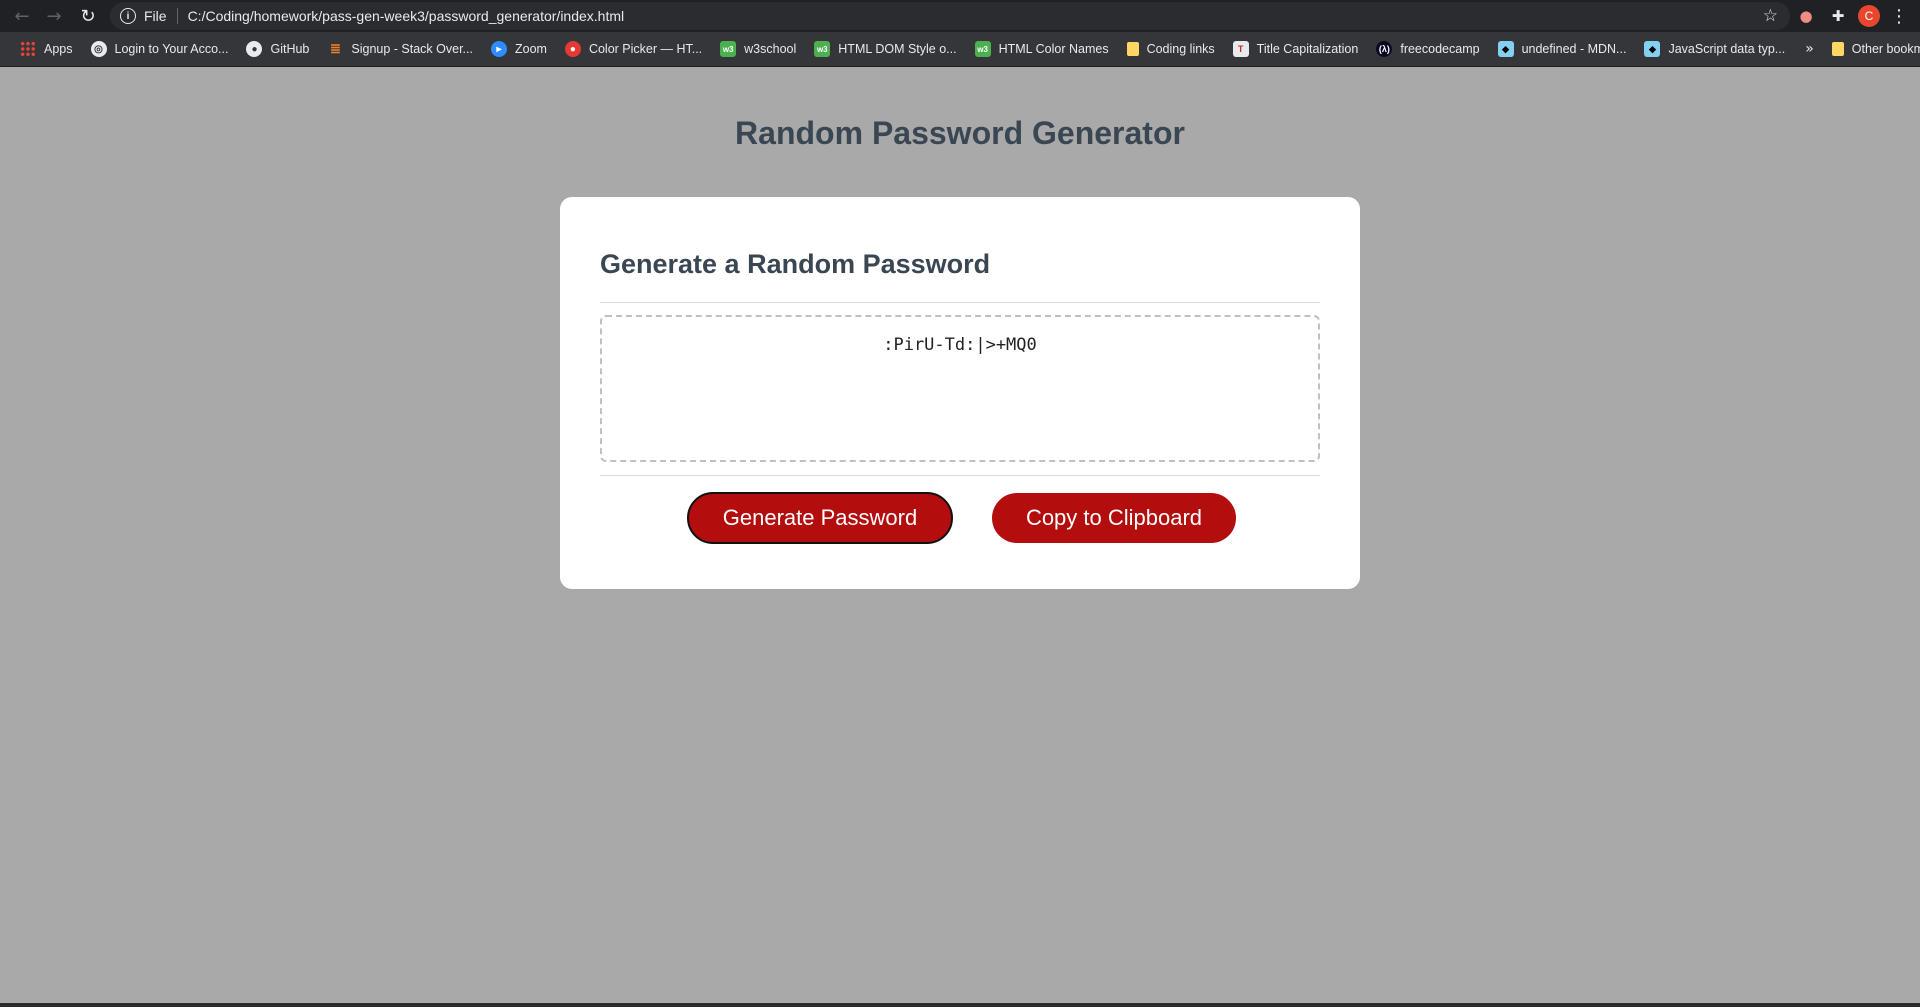 This screenshot has height=1007, width=1920. I want to click on bookmark-label: w3school, so click(770, 49).